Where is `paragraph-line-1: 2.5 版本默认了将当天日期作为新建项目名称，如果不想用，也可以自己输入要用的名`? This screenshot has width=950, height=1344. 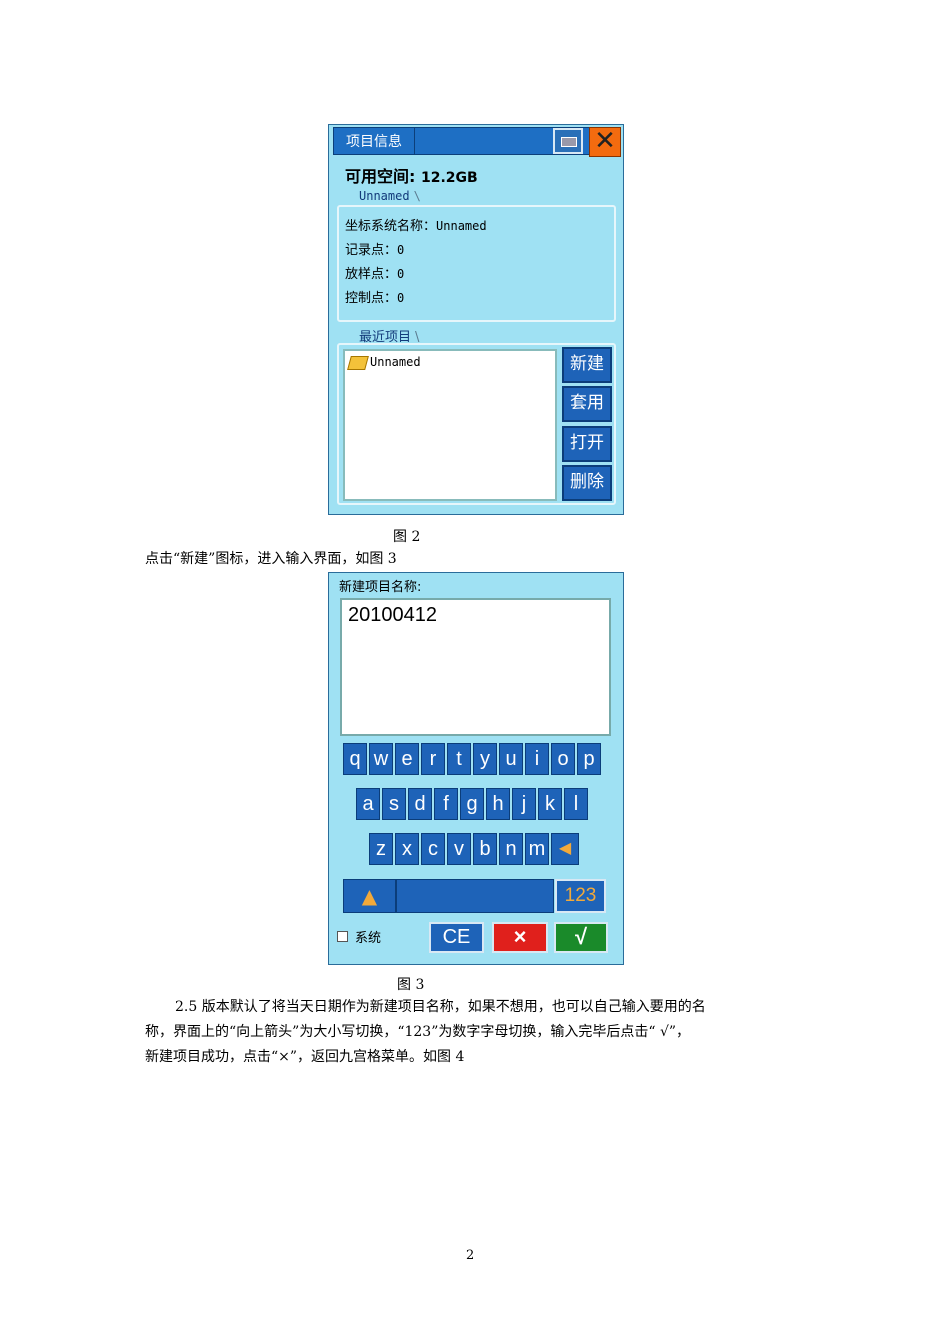
paragraph-line-1: 2.5 版本默认了将当天日期作为新建项目名称，如果不想用，也可以自己输入要用的名 is located at coordinates (440, 1007).